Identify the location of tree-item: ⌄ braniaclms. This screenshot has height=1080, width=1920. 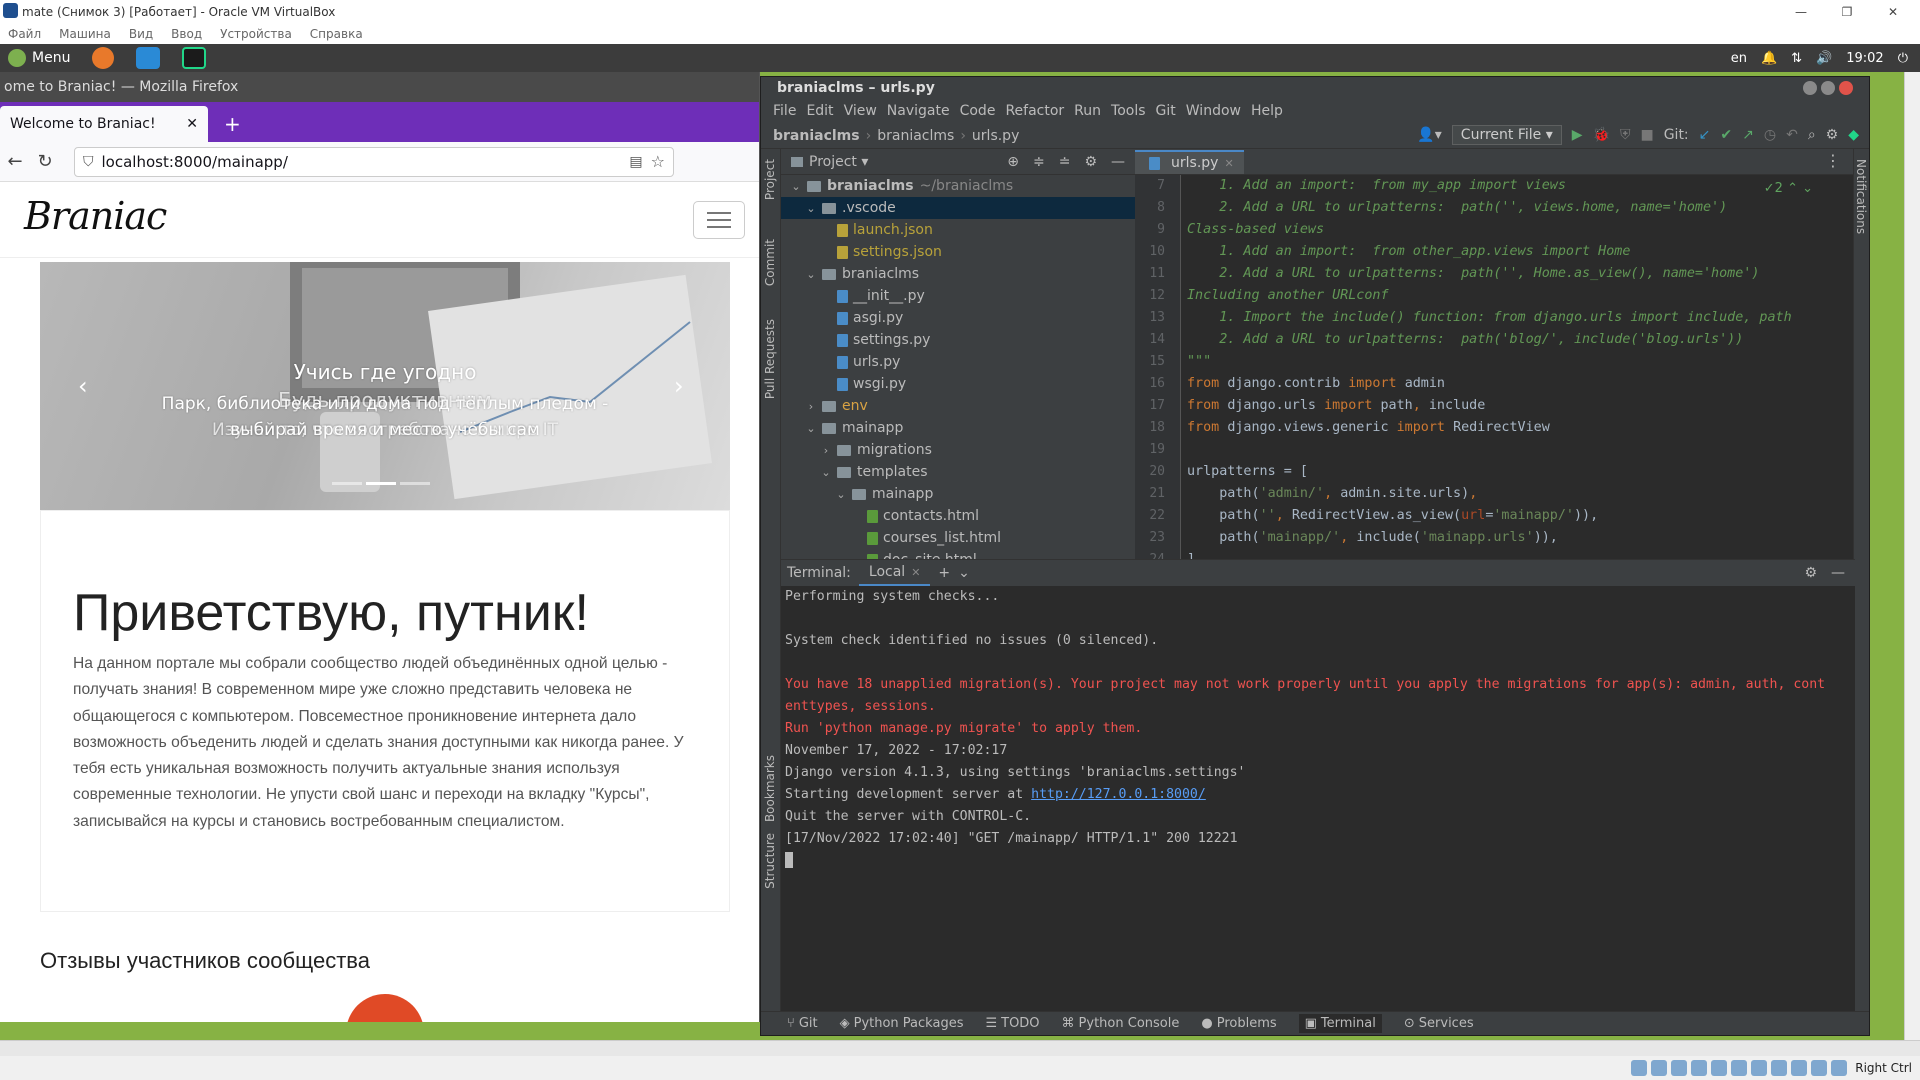
(958, 274).